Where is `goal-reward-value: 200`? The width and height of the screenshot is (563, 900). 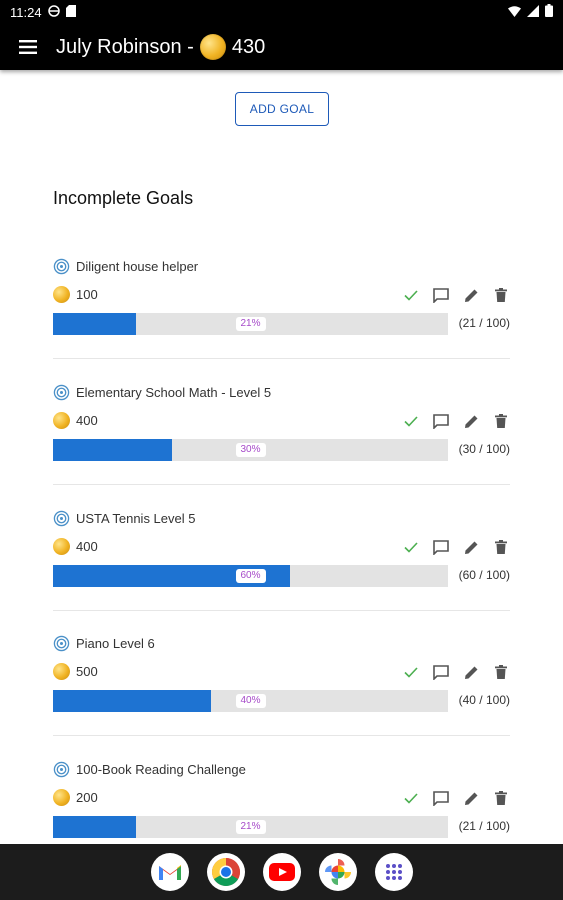 goal-reward-value: 200 is located at coordinates (87, 797).